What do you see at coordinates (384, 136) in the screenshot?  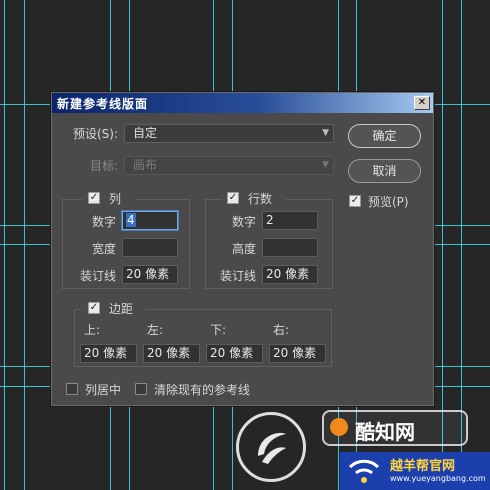 I see `ok-button: 确定` at bounding box center [384, 136].